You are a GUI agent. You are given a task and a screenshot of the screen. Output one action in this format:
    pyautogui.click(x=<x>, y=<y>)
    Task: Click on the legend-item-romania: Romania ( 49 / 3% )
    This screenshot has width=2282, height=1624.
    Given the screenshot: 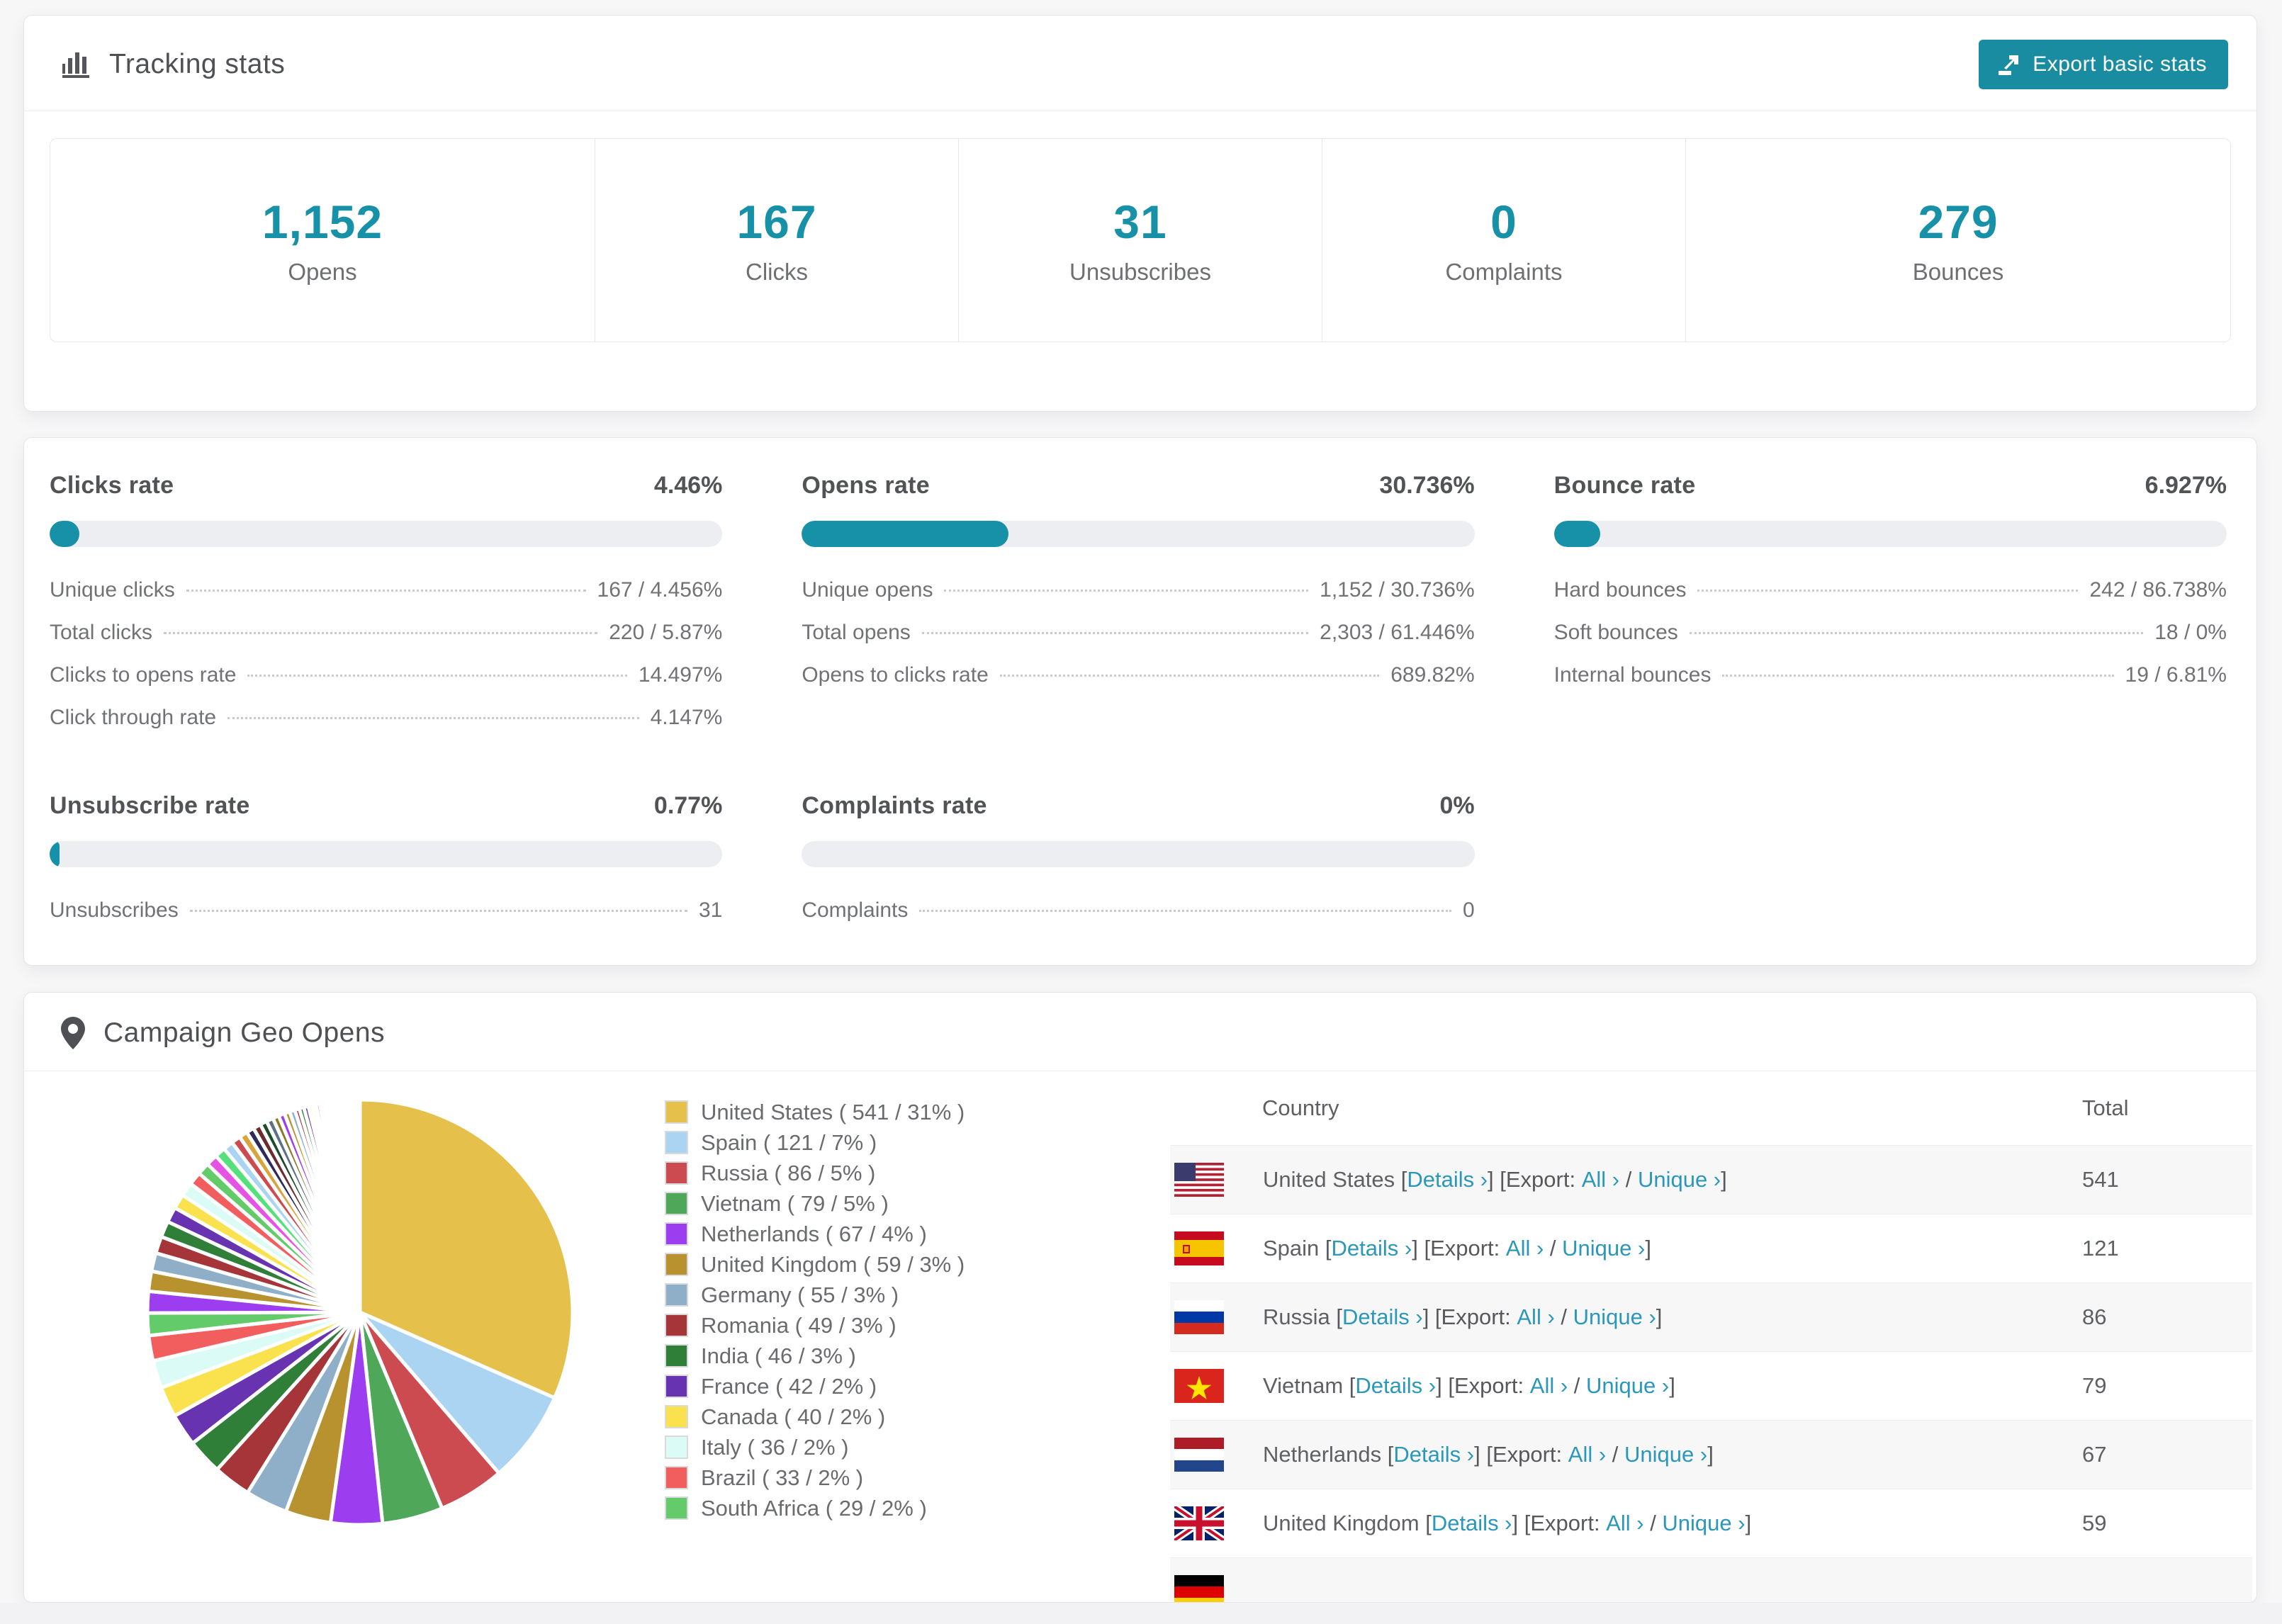 What is the action you would take?
    pyautogui.click(x=815, y=1325)
    